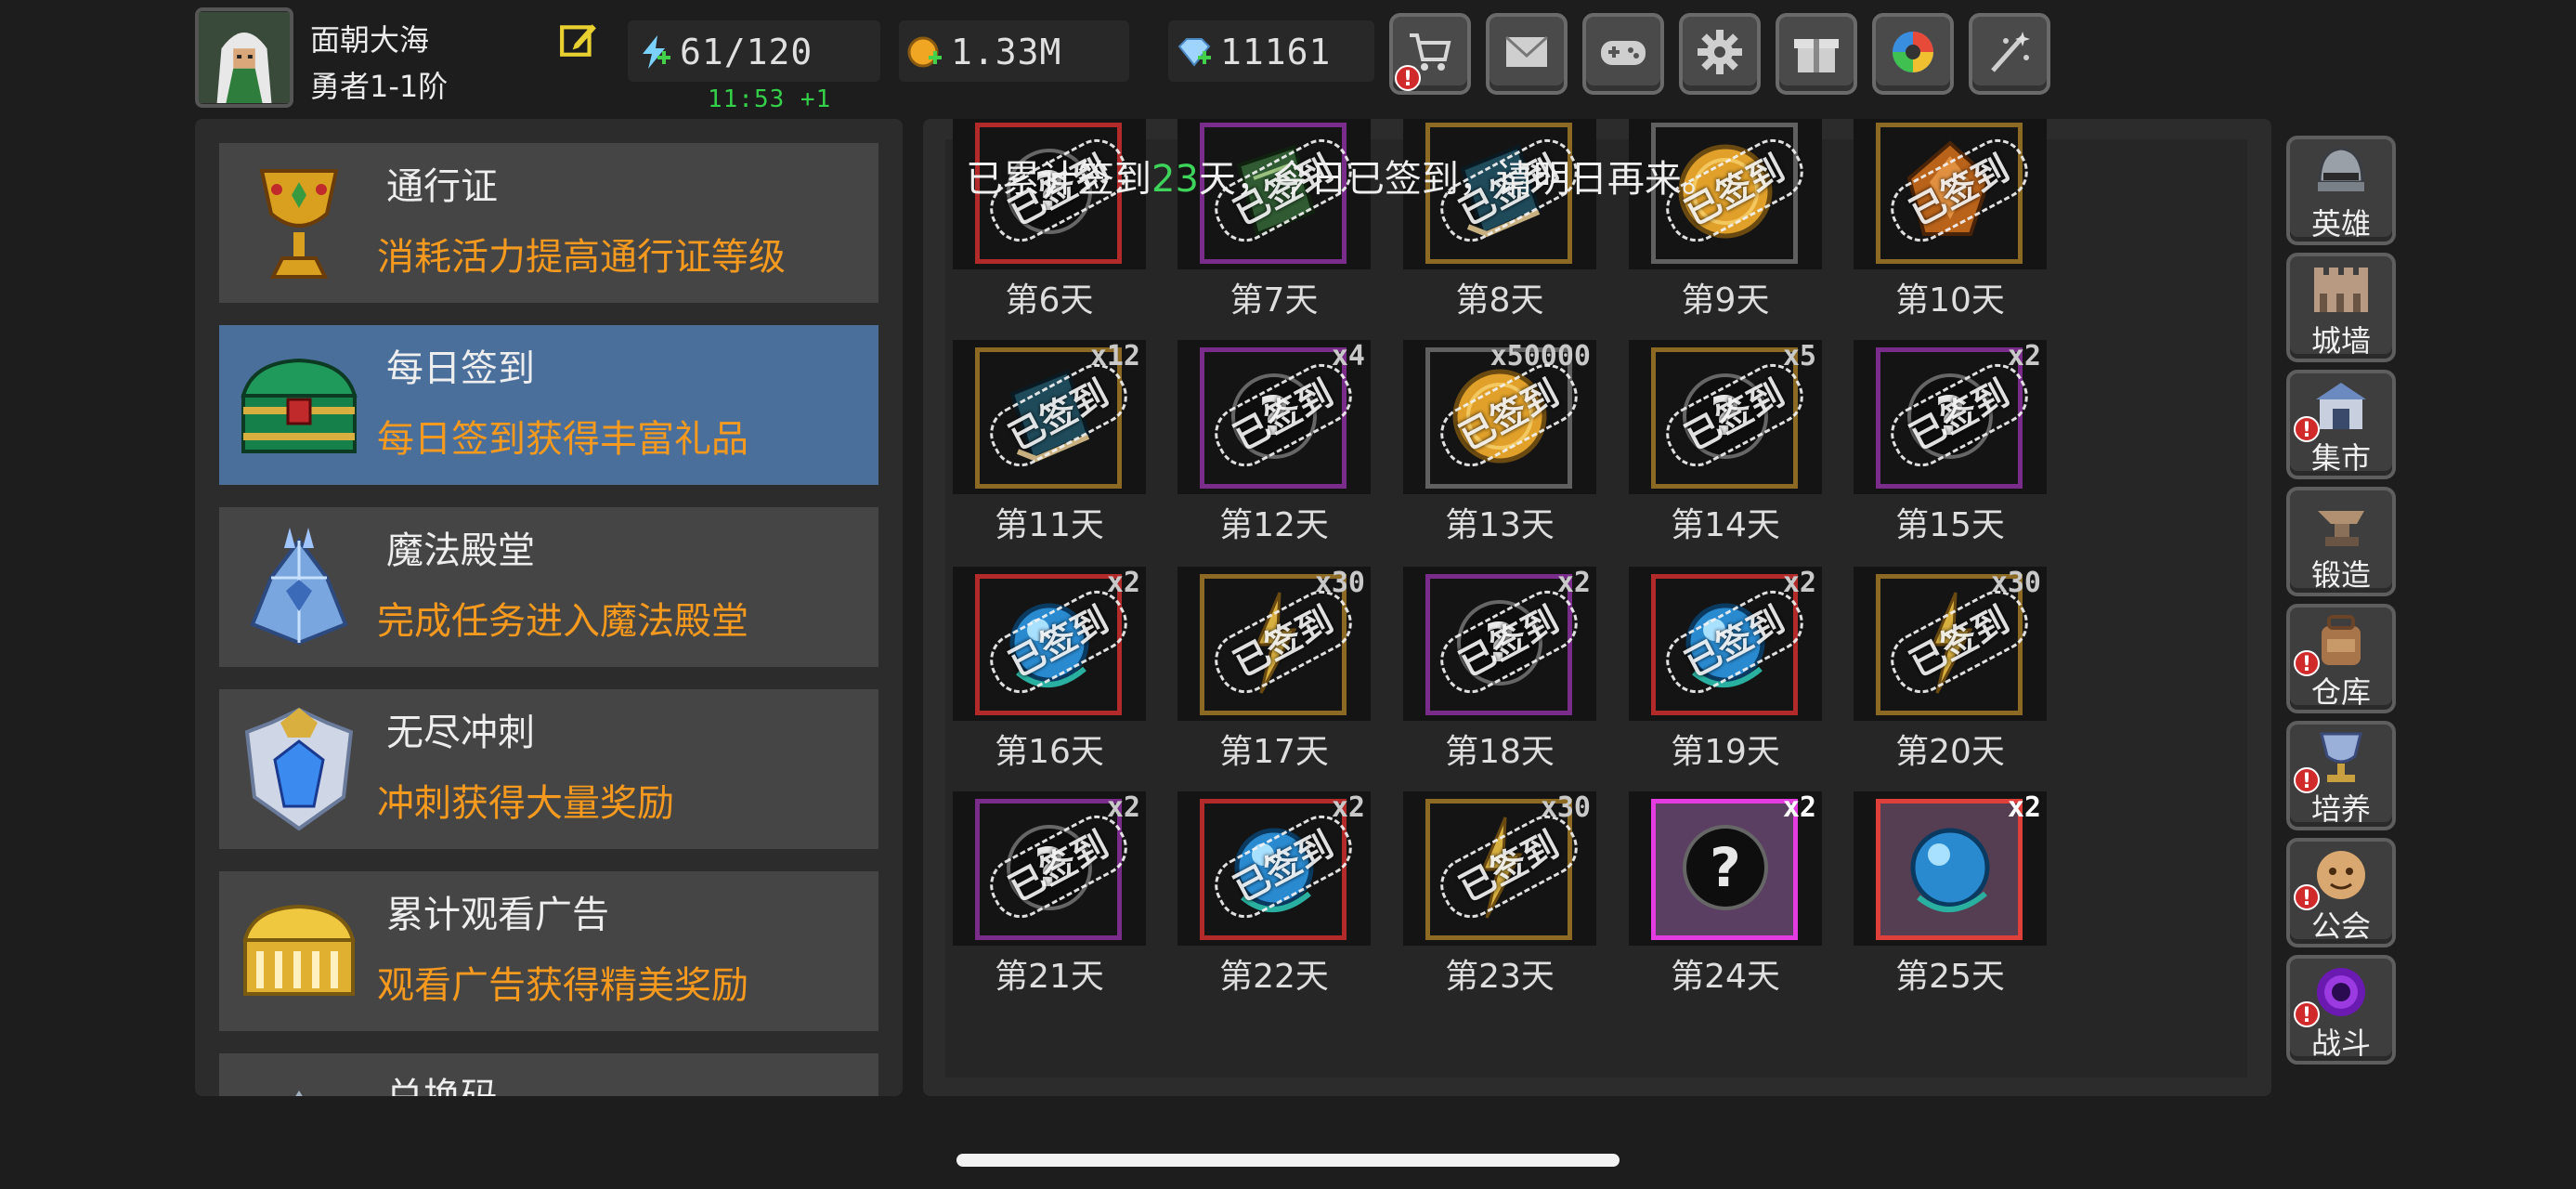 The width and height of the screenshot is (2576, 1189). Describe the element at coordinates (2341, 224) in the screenshot. I see `sidebar-label: 英雄` at that location.